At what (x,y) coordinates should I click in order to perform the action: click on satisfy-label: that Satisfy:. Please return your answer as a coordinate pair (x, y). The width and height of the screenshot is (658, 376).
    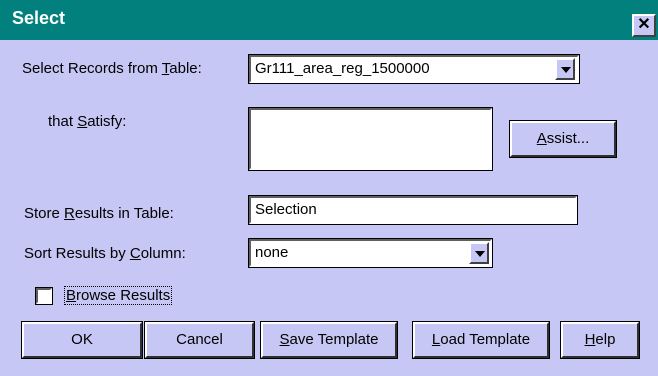
    Looking at the image, I should click on (87, 121).